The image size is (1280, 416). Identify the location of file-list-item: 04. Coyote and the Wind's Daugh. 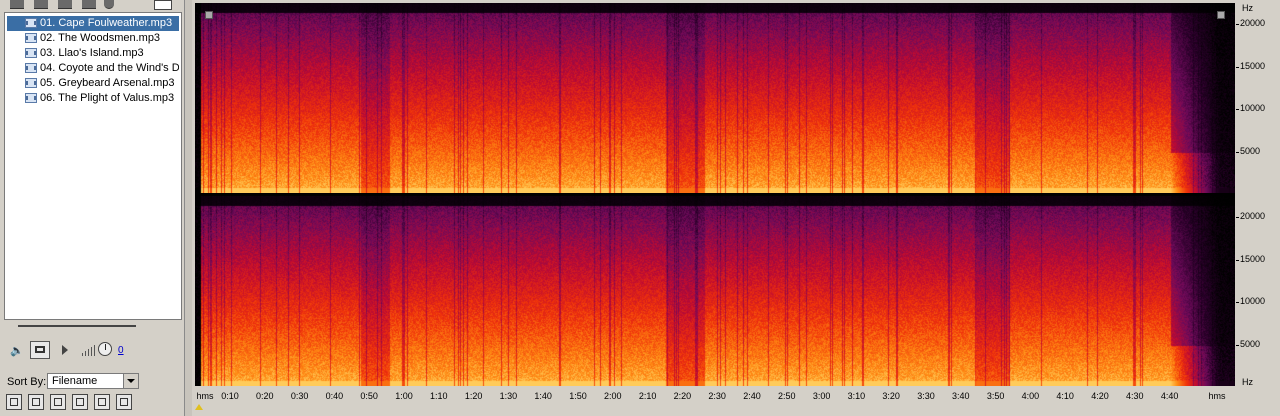
(93, 68).